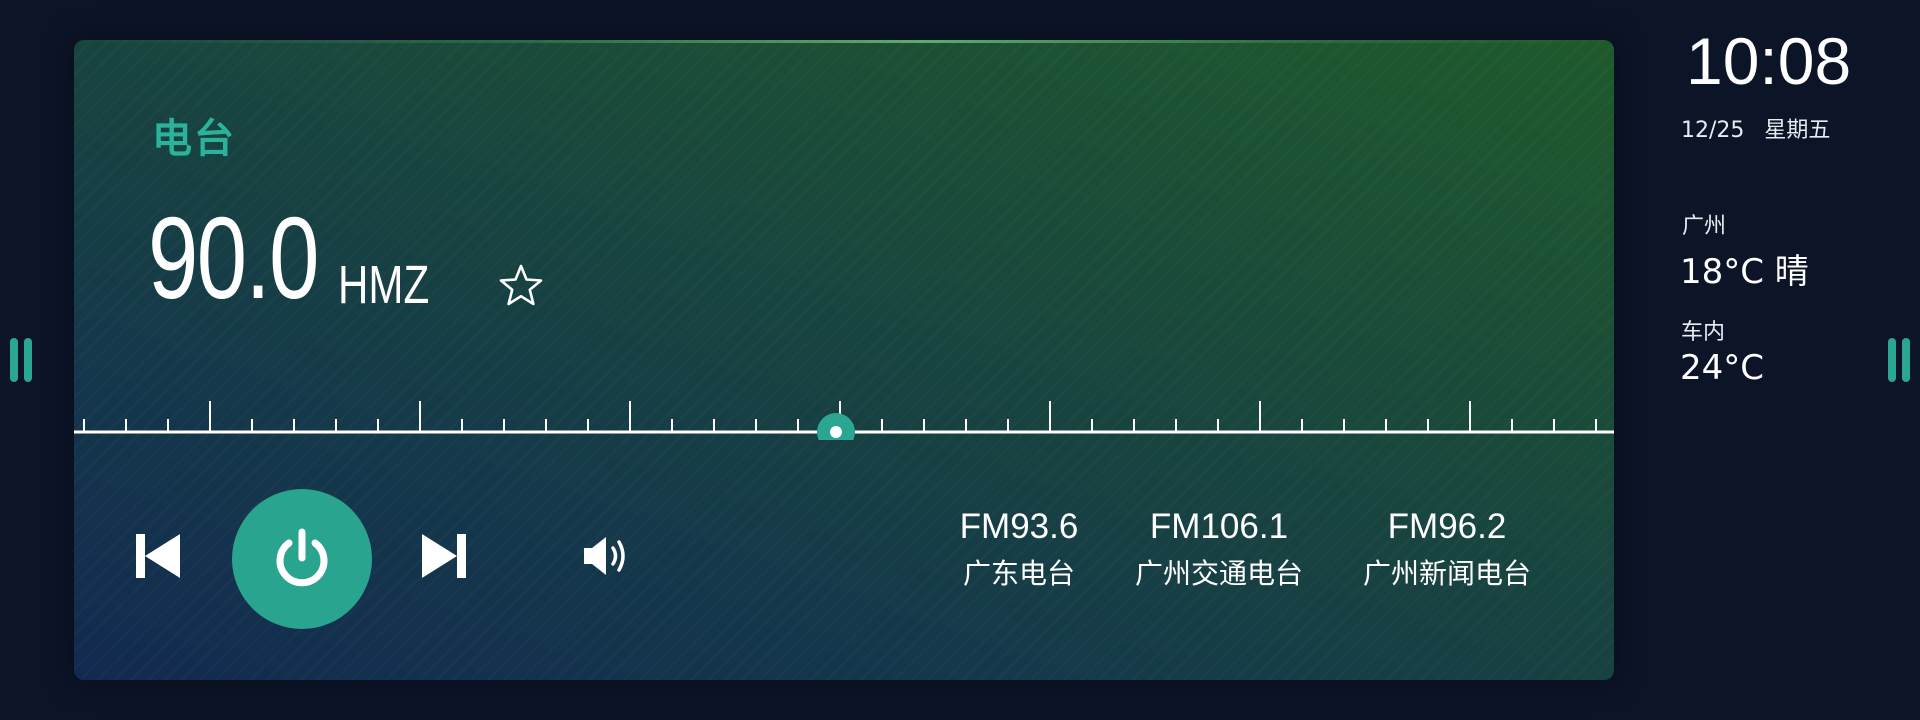 Image resolution: width=1920 pixels, height=720 pixels. Describe the element at coordinates (1219, 549) in the screenshot. I see `preset-station: FM106.1 广州交通电台` at that location.